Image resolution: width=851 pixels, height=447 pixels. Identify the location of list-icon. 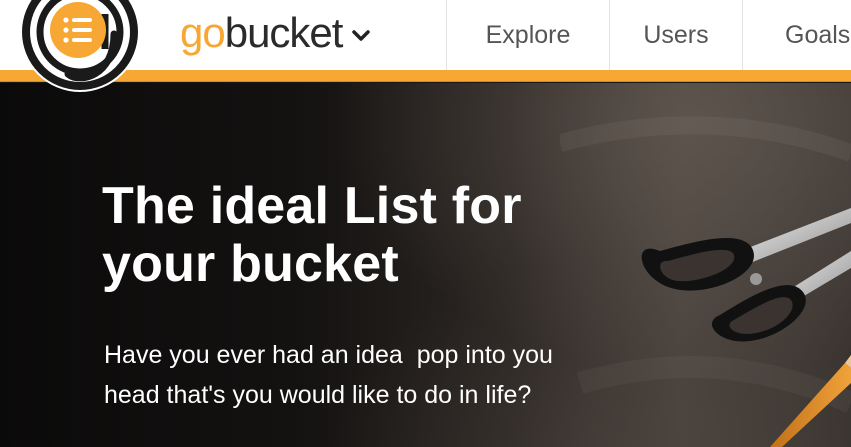
(77, 30).